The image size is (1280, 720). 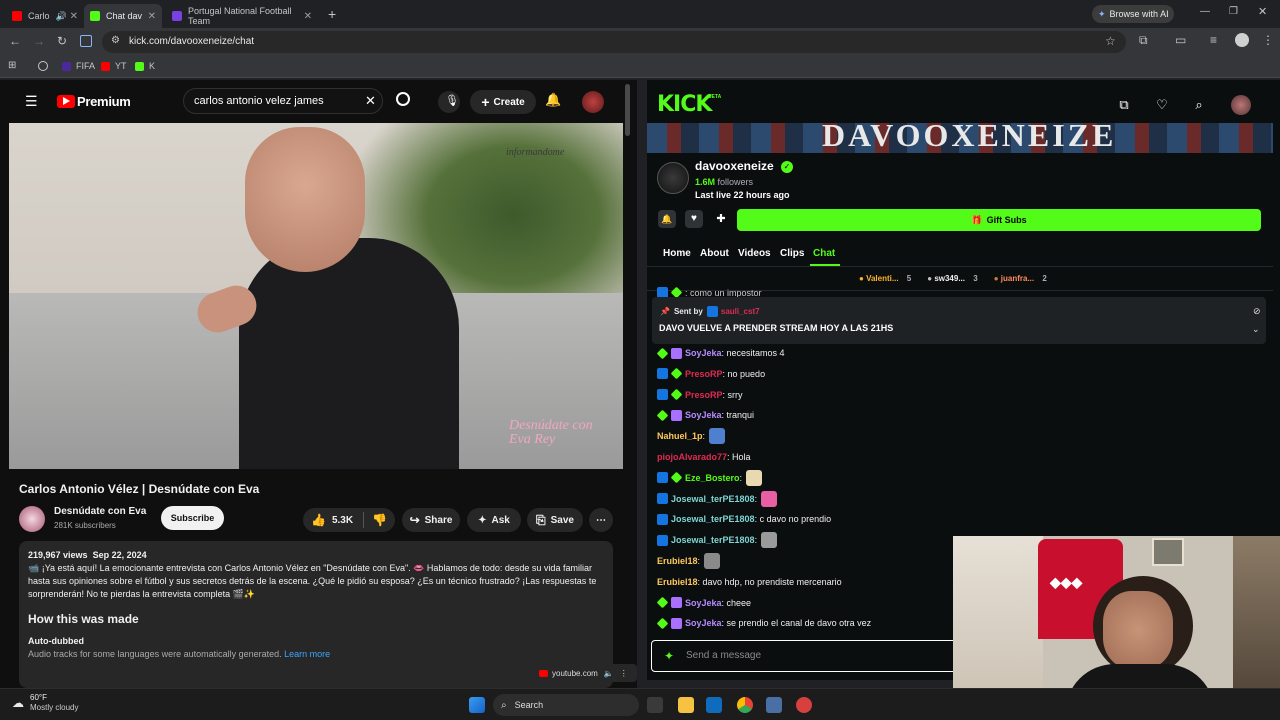 What do you see at coordinates (694, 219) in the screenshot?
I see `follow-heart-button: ♥` at bounding box center [694, 219].